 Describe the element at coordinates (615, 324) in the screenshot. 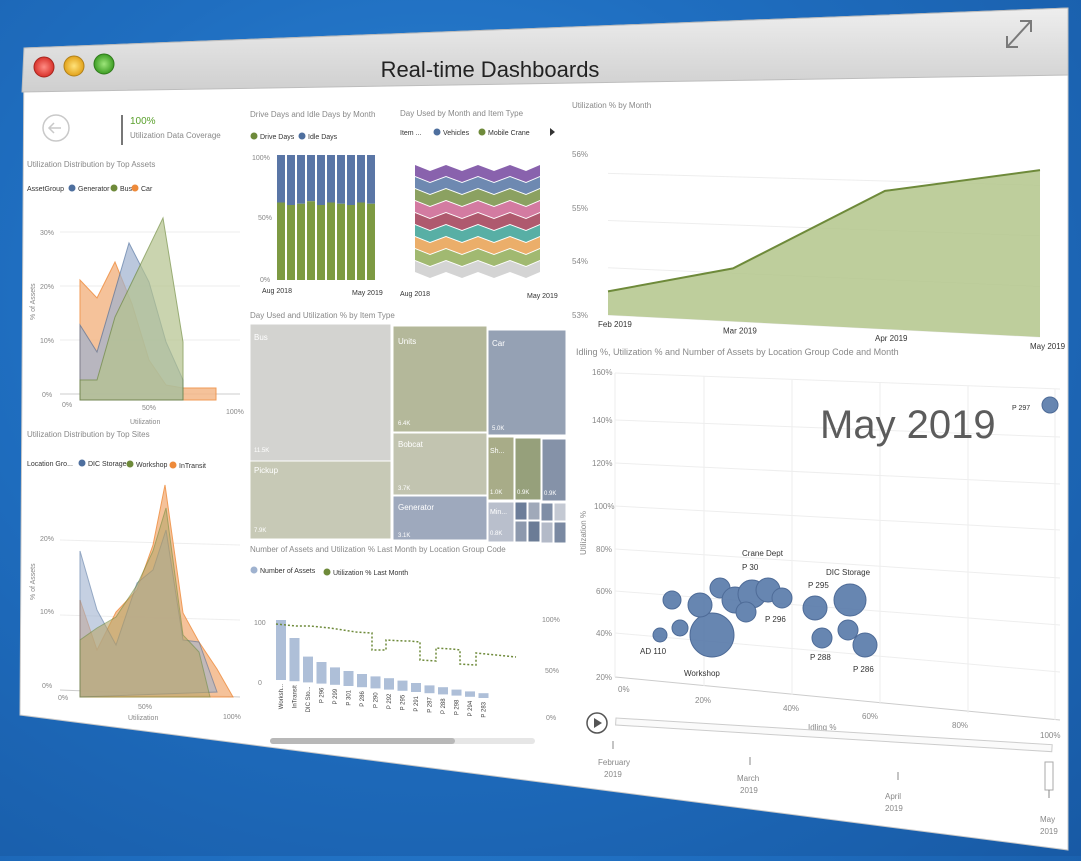

I see `x-tick: Feb 2019` at that location.